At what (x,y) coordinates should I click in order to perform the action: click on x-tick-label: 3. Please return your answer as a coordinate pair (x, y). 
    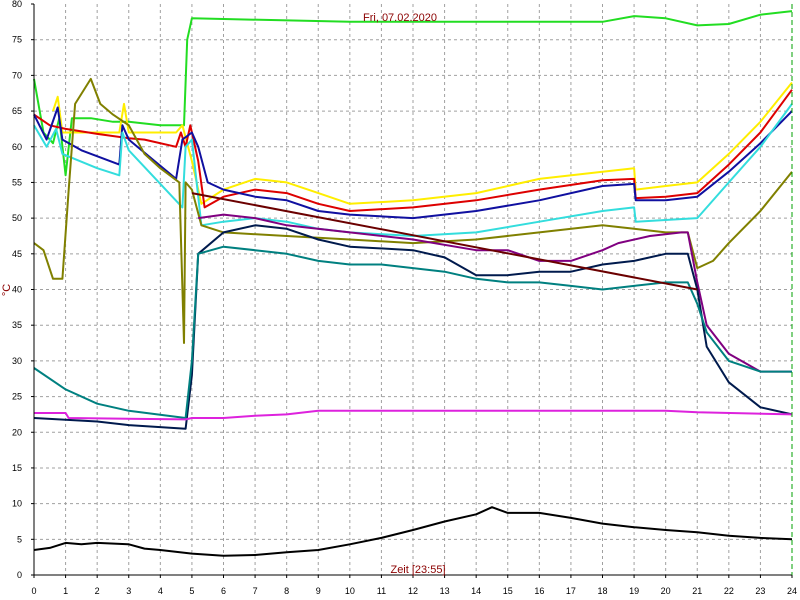
    Looking at the image, I should click on (128, 591).